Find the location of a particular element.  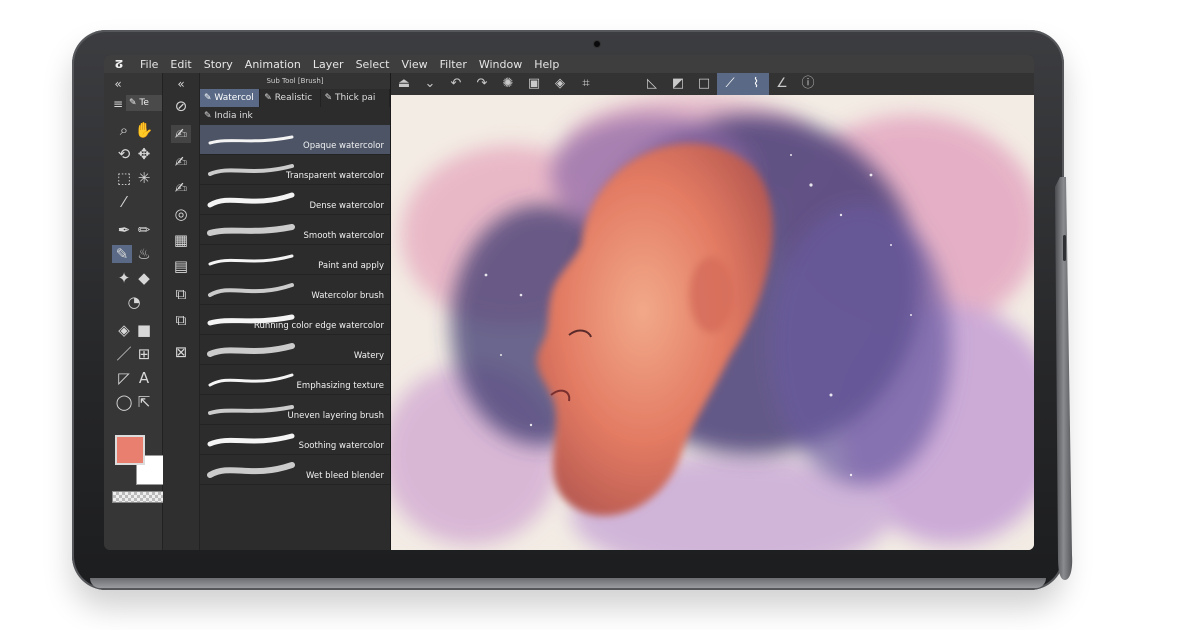

select-none-icon: ◺ is located at coordinates (652, 84).